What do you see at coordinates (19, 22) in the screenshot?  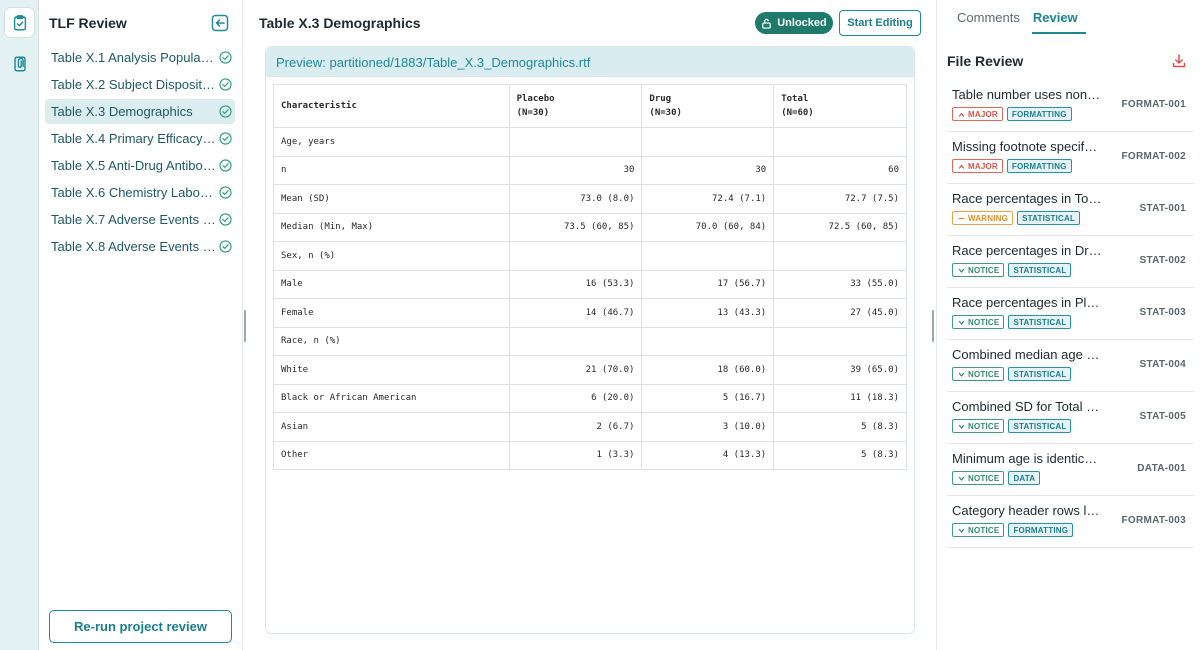 I see `clipboard-check-icon` at bounding box center [19, 22].